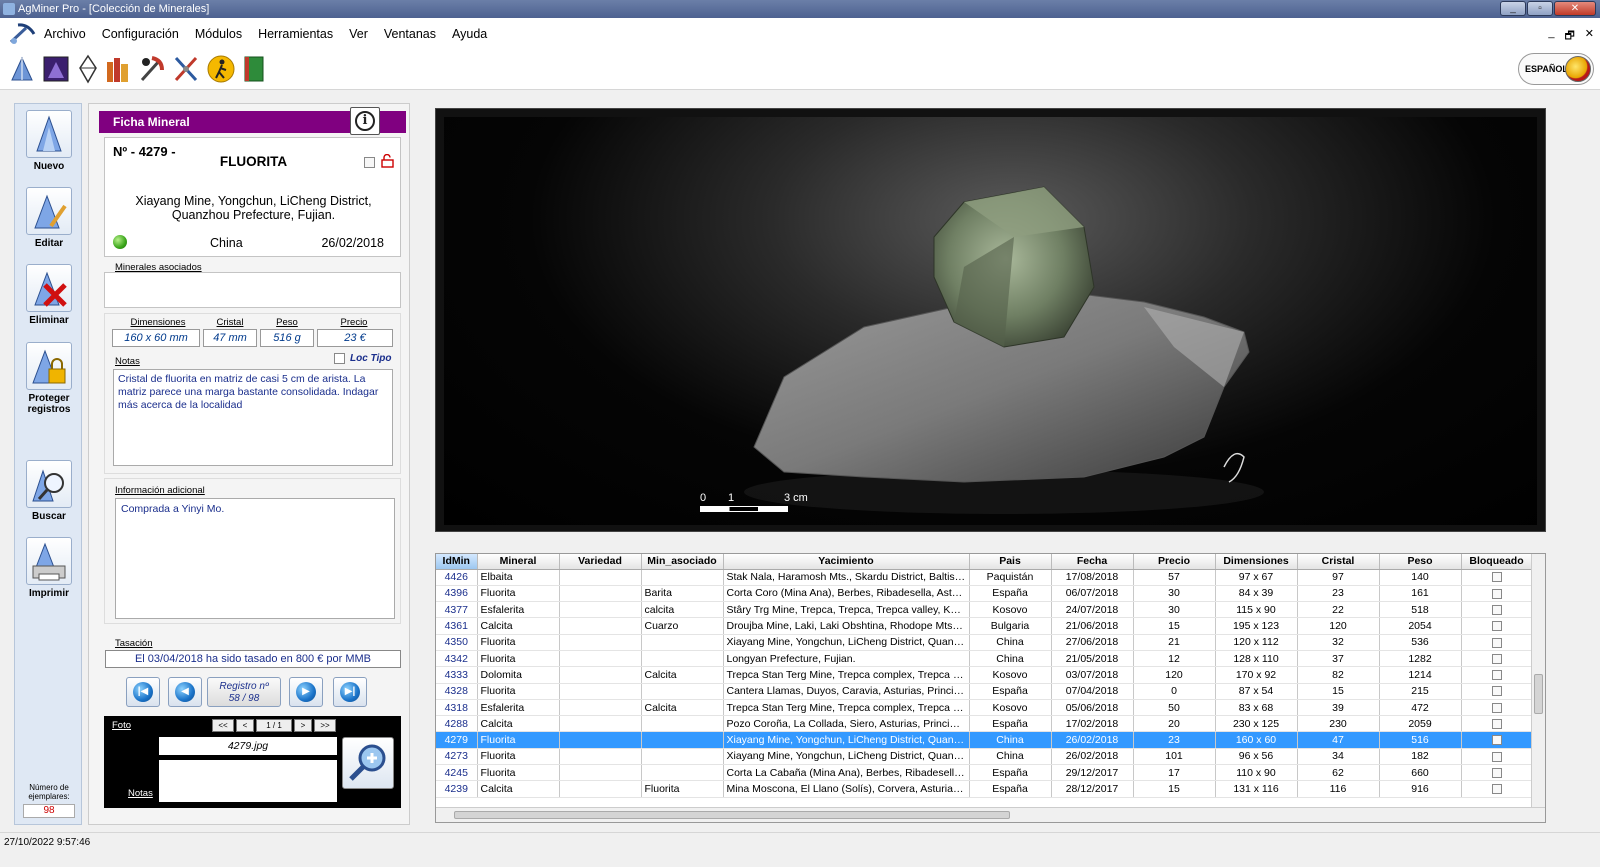 The width and height of the screenshot is (1600, 867). I want to click on cell-cristal: 37, so click(1338, 659).